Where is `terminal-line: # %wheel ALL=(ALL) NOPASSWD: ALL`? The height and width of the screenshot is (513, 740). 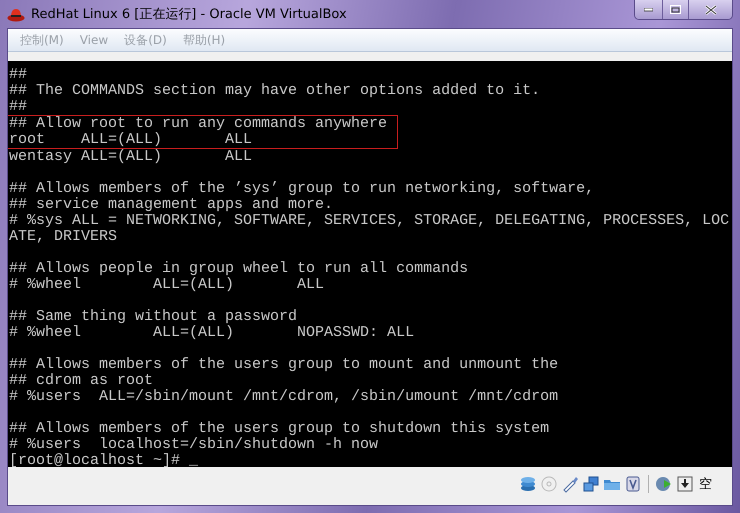 terminal-line: # %wheel ALL=(ALL) NOPASSWD: ALL is located at coordinates (211, 333).